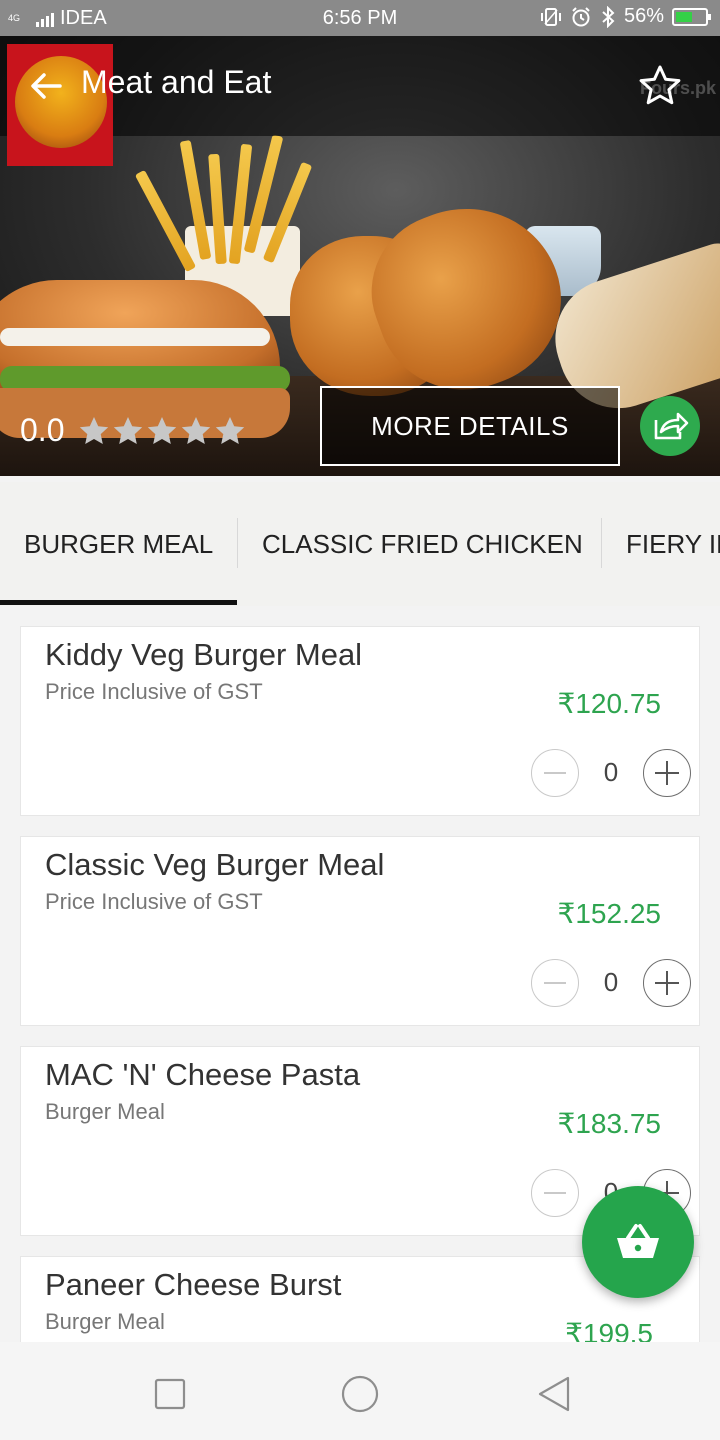  I want to click on item-price: ₹152.25, so click(609, 913).